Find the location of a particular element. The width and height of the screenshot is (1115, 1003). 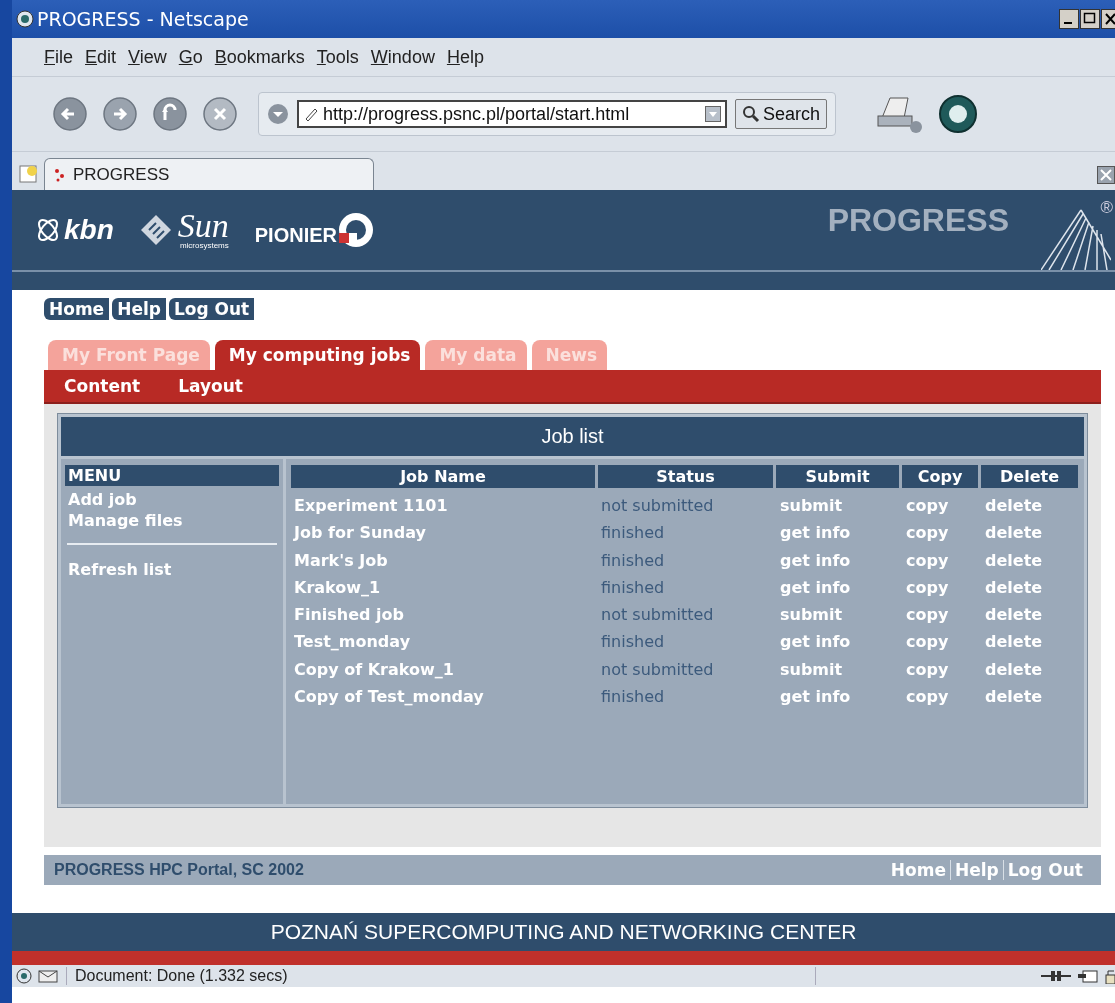

nav-link: Log Out is located at coordinates (211, 309).